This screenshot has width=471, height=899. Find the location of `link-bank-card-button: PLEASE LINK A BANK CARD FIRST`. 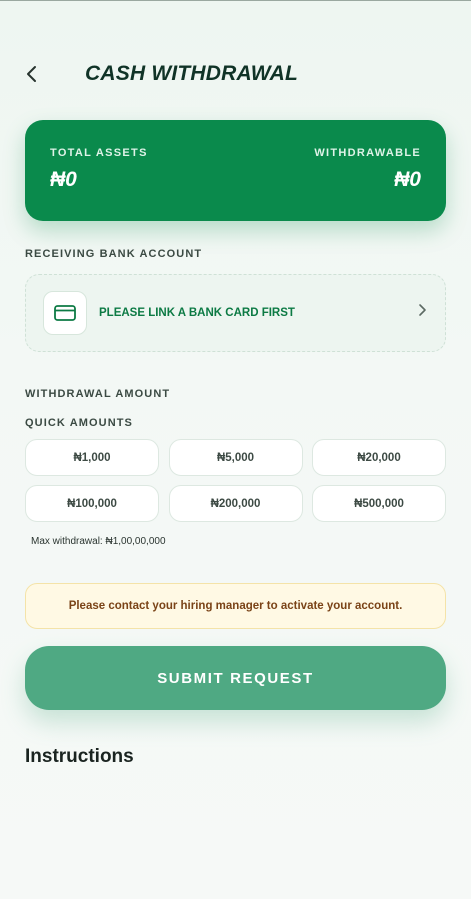

link-bank-card-button: PLEASE LINK A BANK CARD FIRST is located at coordinates (235, 313).